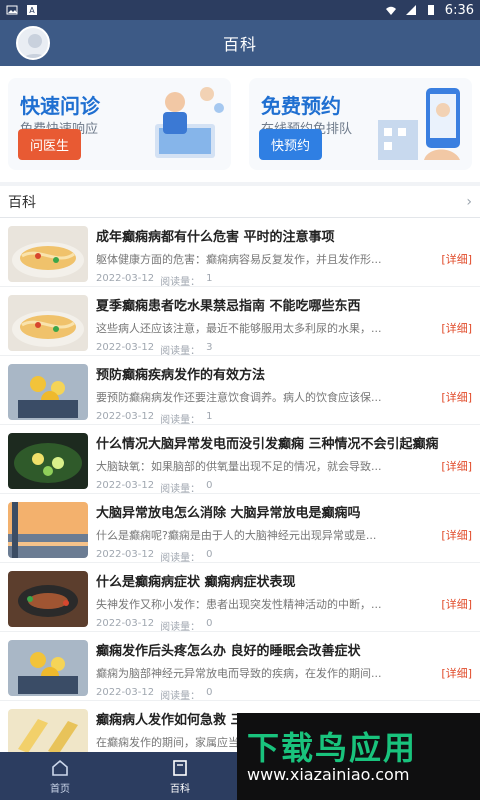  I want to click on status-left: A, so click(22, 10).